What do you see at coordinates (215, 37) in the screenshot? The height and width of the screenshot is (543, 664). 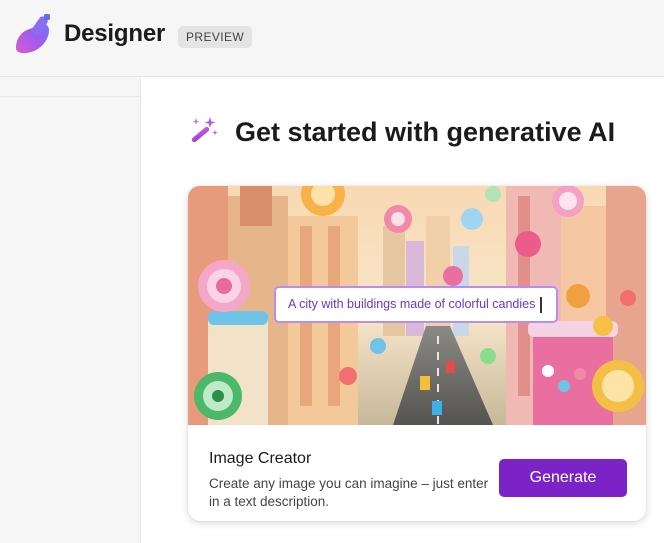 I see `preview-badge: PREVIEW` at bounding box center [215, 37].